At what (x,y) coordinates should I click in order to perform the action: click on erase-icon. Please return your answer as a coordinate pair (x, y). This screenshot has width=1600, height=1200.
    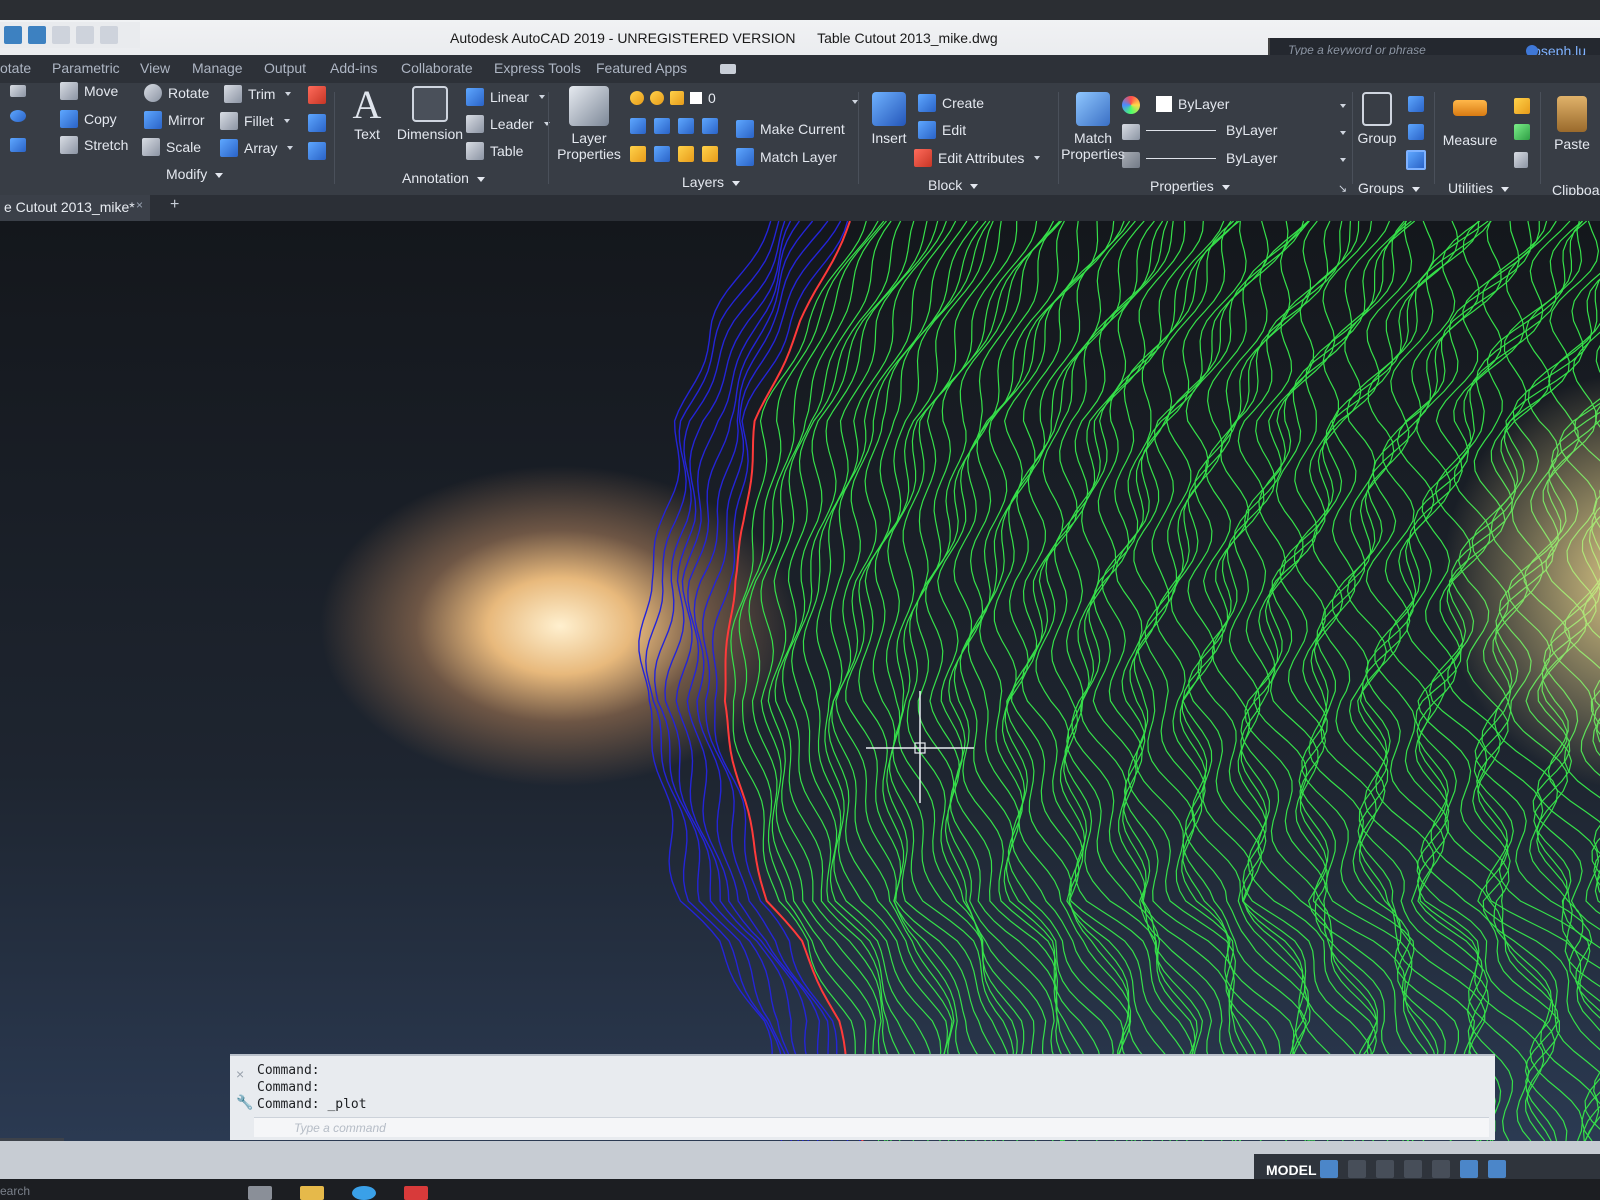
    Looking at the image, I should click on (317, 95).